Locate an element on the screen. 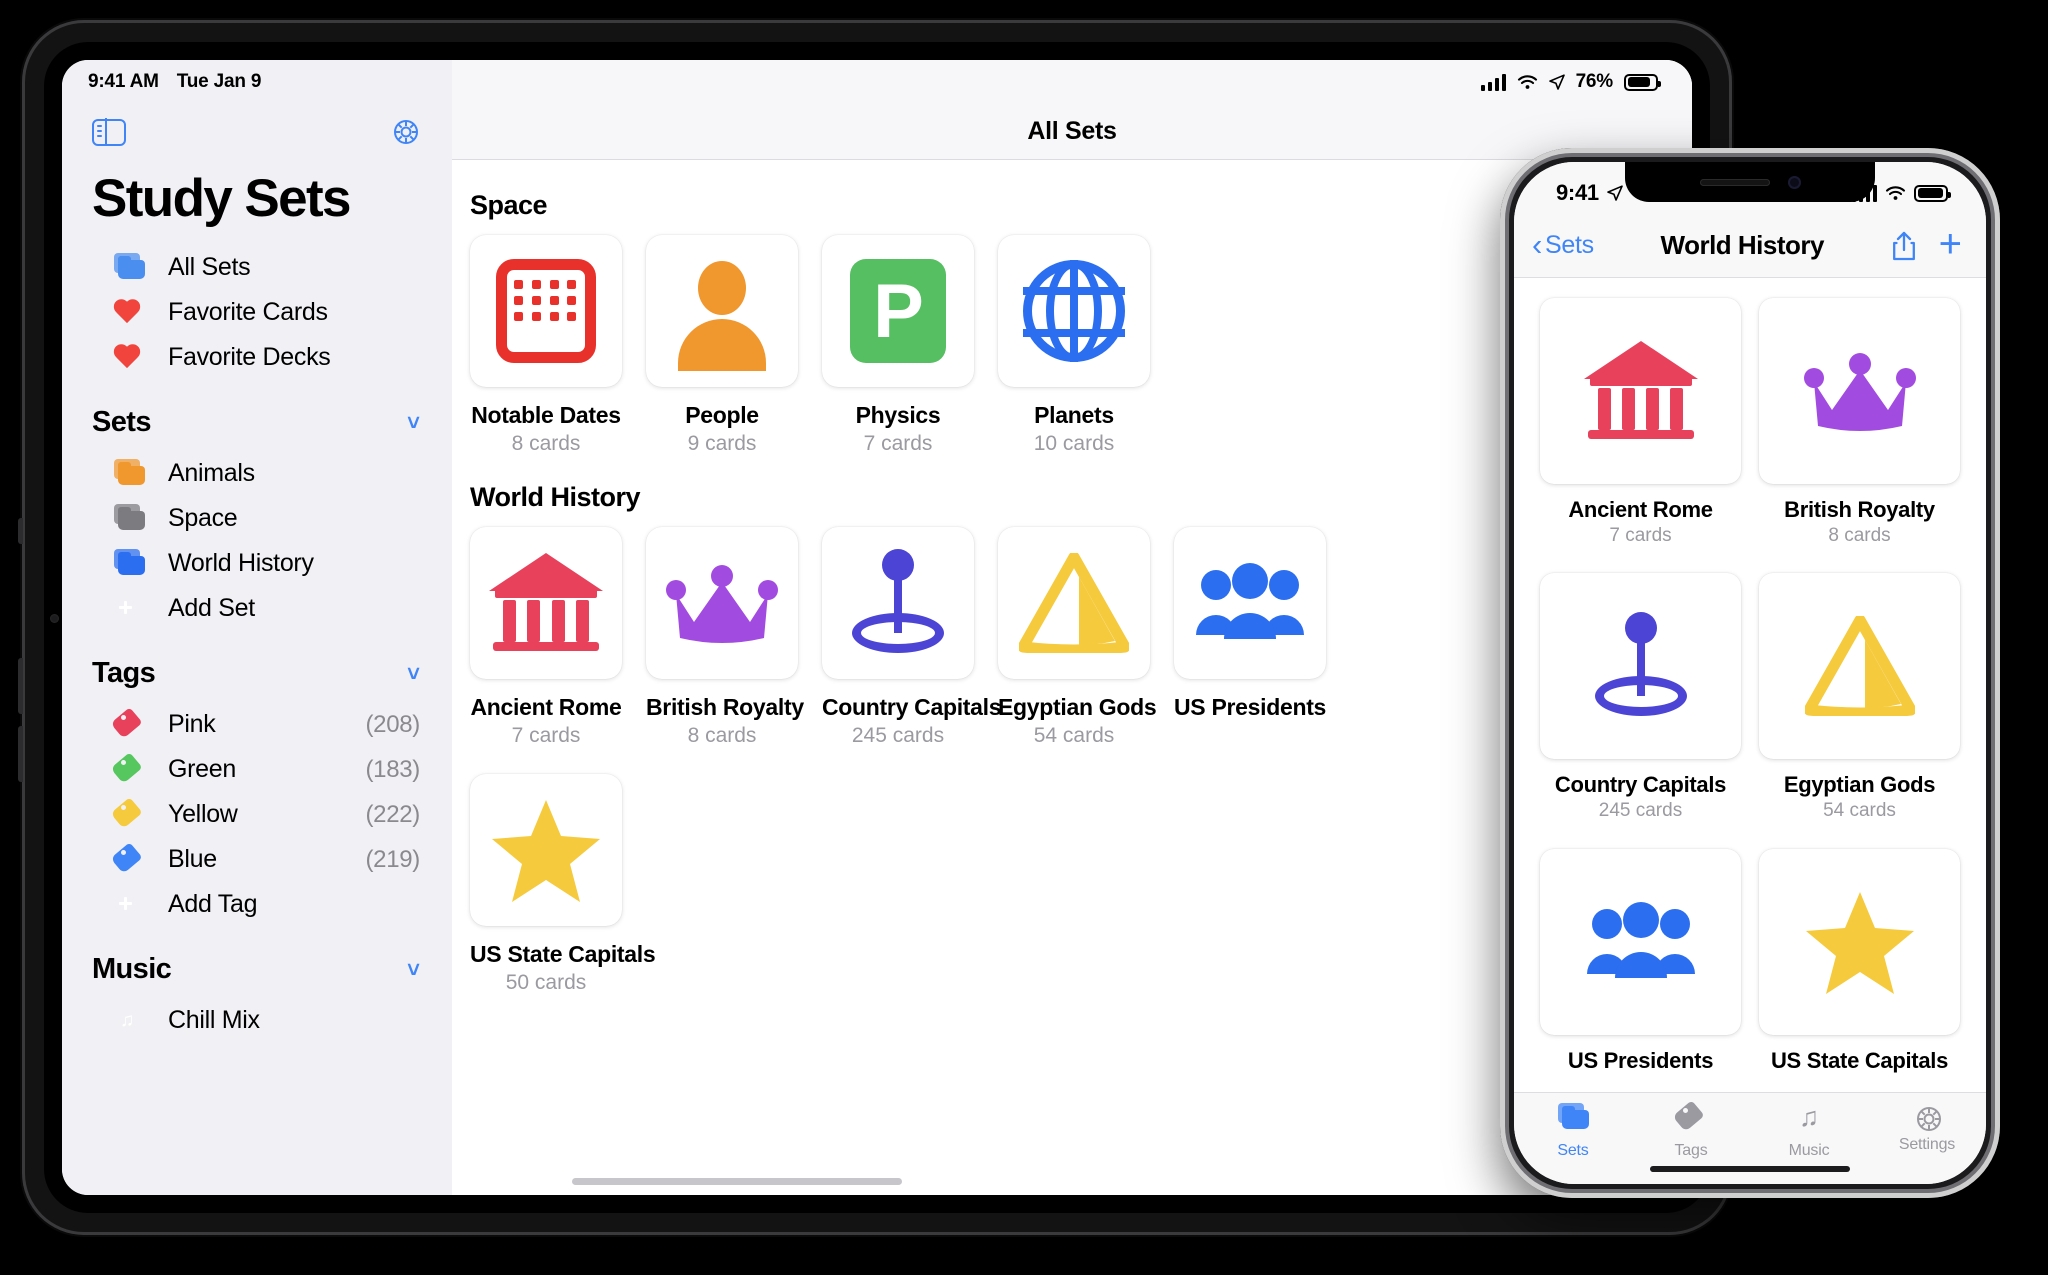 The image size is (2048, 1275). sidebar-group-header-music: Music ˅ is located at coordinates (257, 962).